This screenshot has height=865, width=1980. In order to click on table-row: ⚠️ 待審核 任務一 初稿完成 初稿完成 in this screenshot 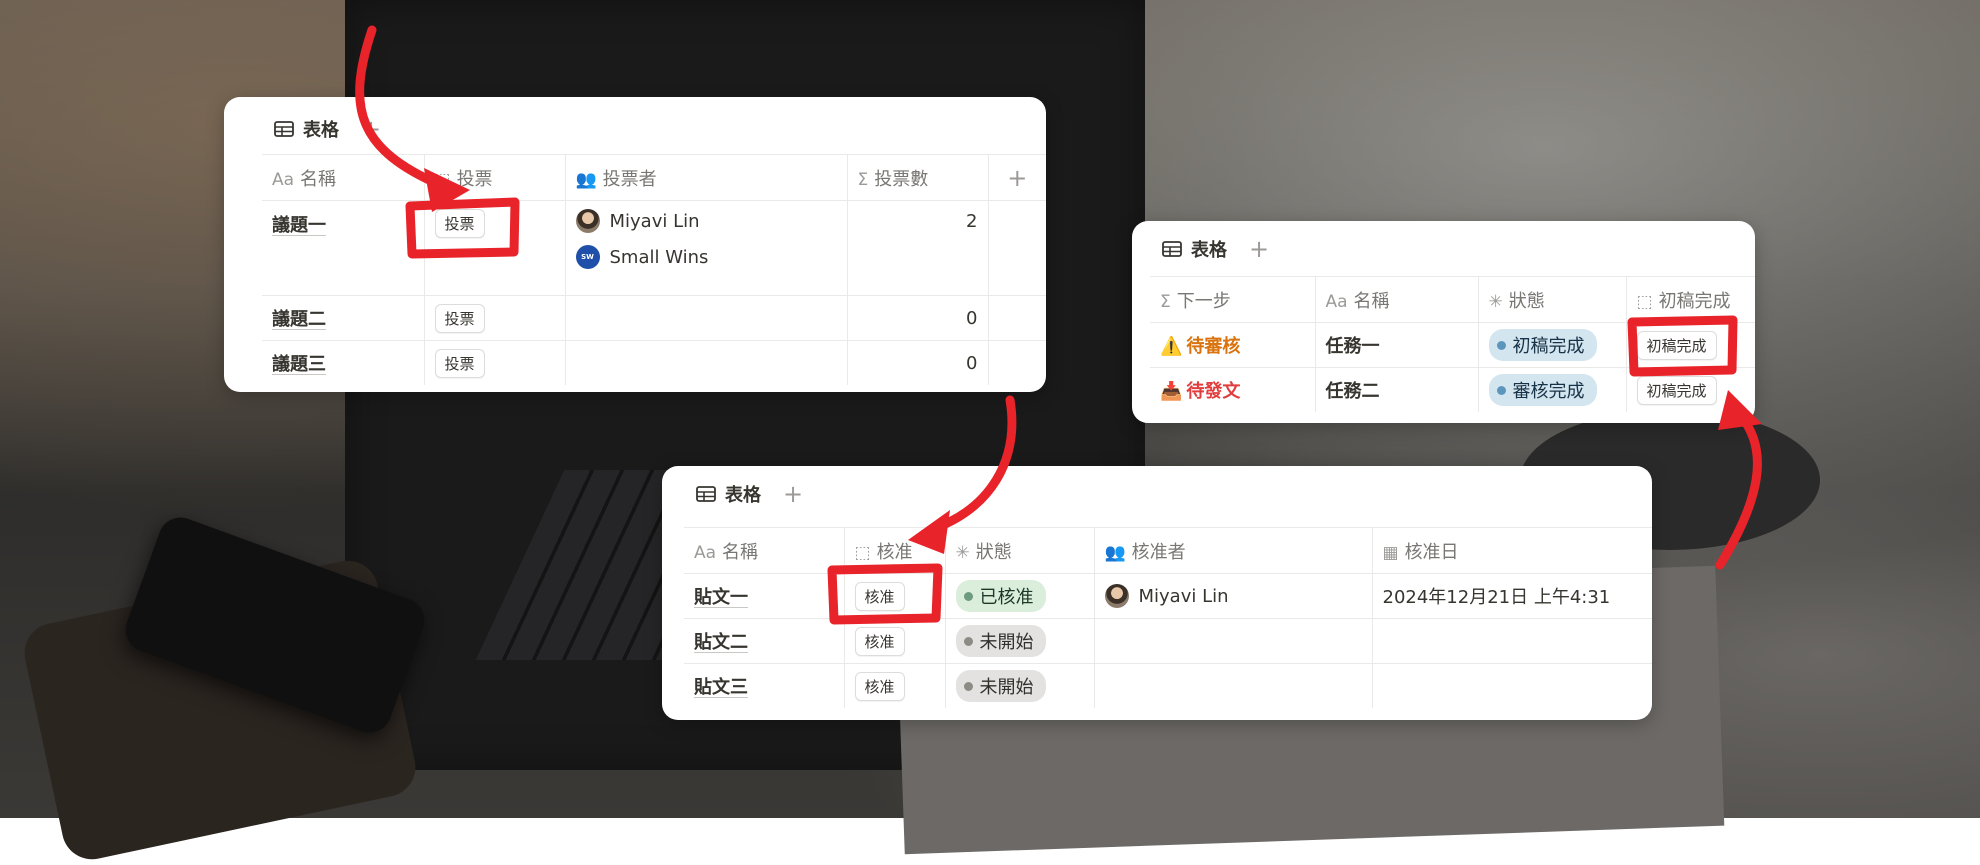, I will do `click(1452, 345)`.